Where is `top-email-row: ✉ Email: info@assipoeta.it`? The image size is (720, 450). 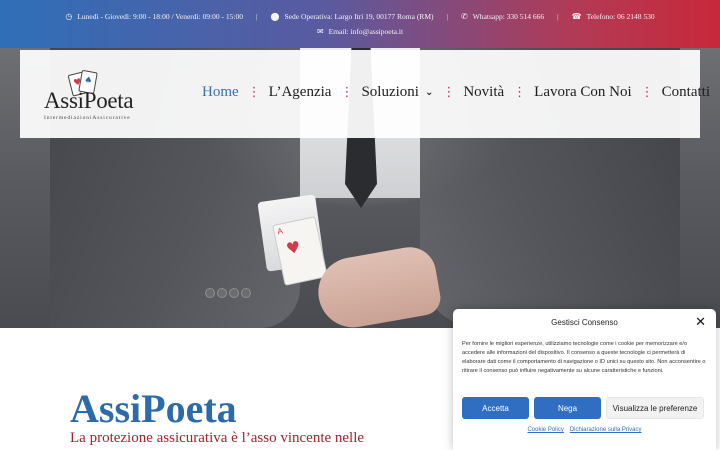
top-email-row: ✉ Email: info@assipoeta.it is located at coordinates (360, 31).